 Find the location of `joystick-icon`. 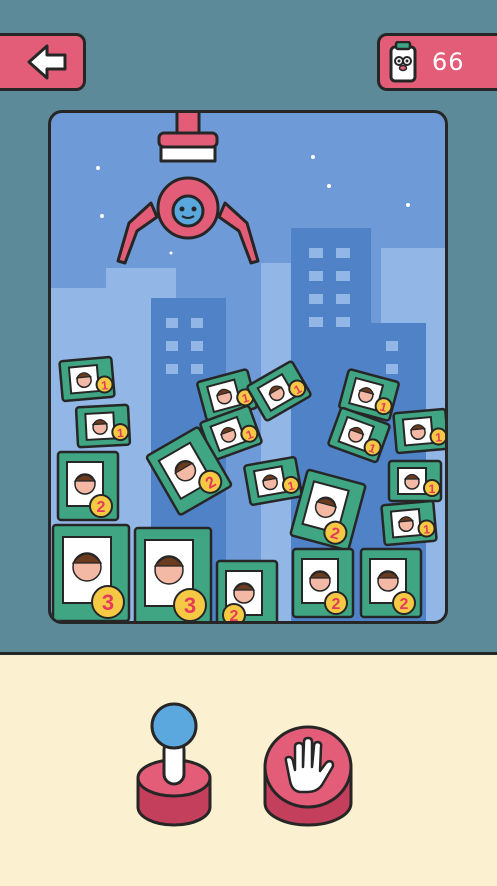

joystick-icon is located at coordinates (174, 764).